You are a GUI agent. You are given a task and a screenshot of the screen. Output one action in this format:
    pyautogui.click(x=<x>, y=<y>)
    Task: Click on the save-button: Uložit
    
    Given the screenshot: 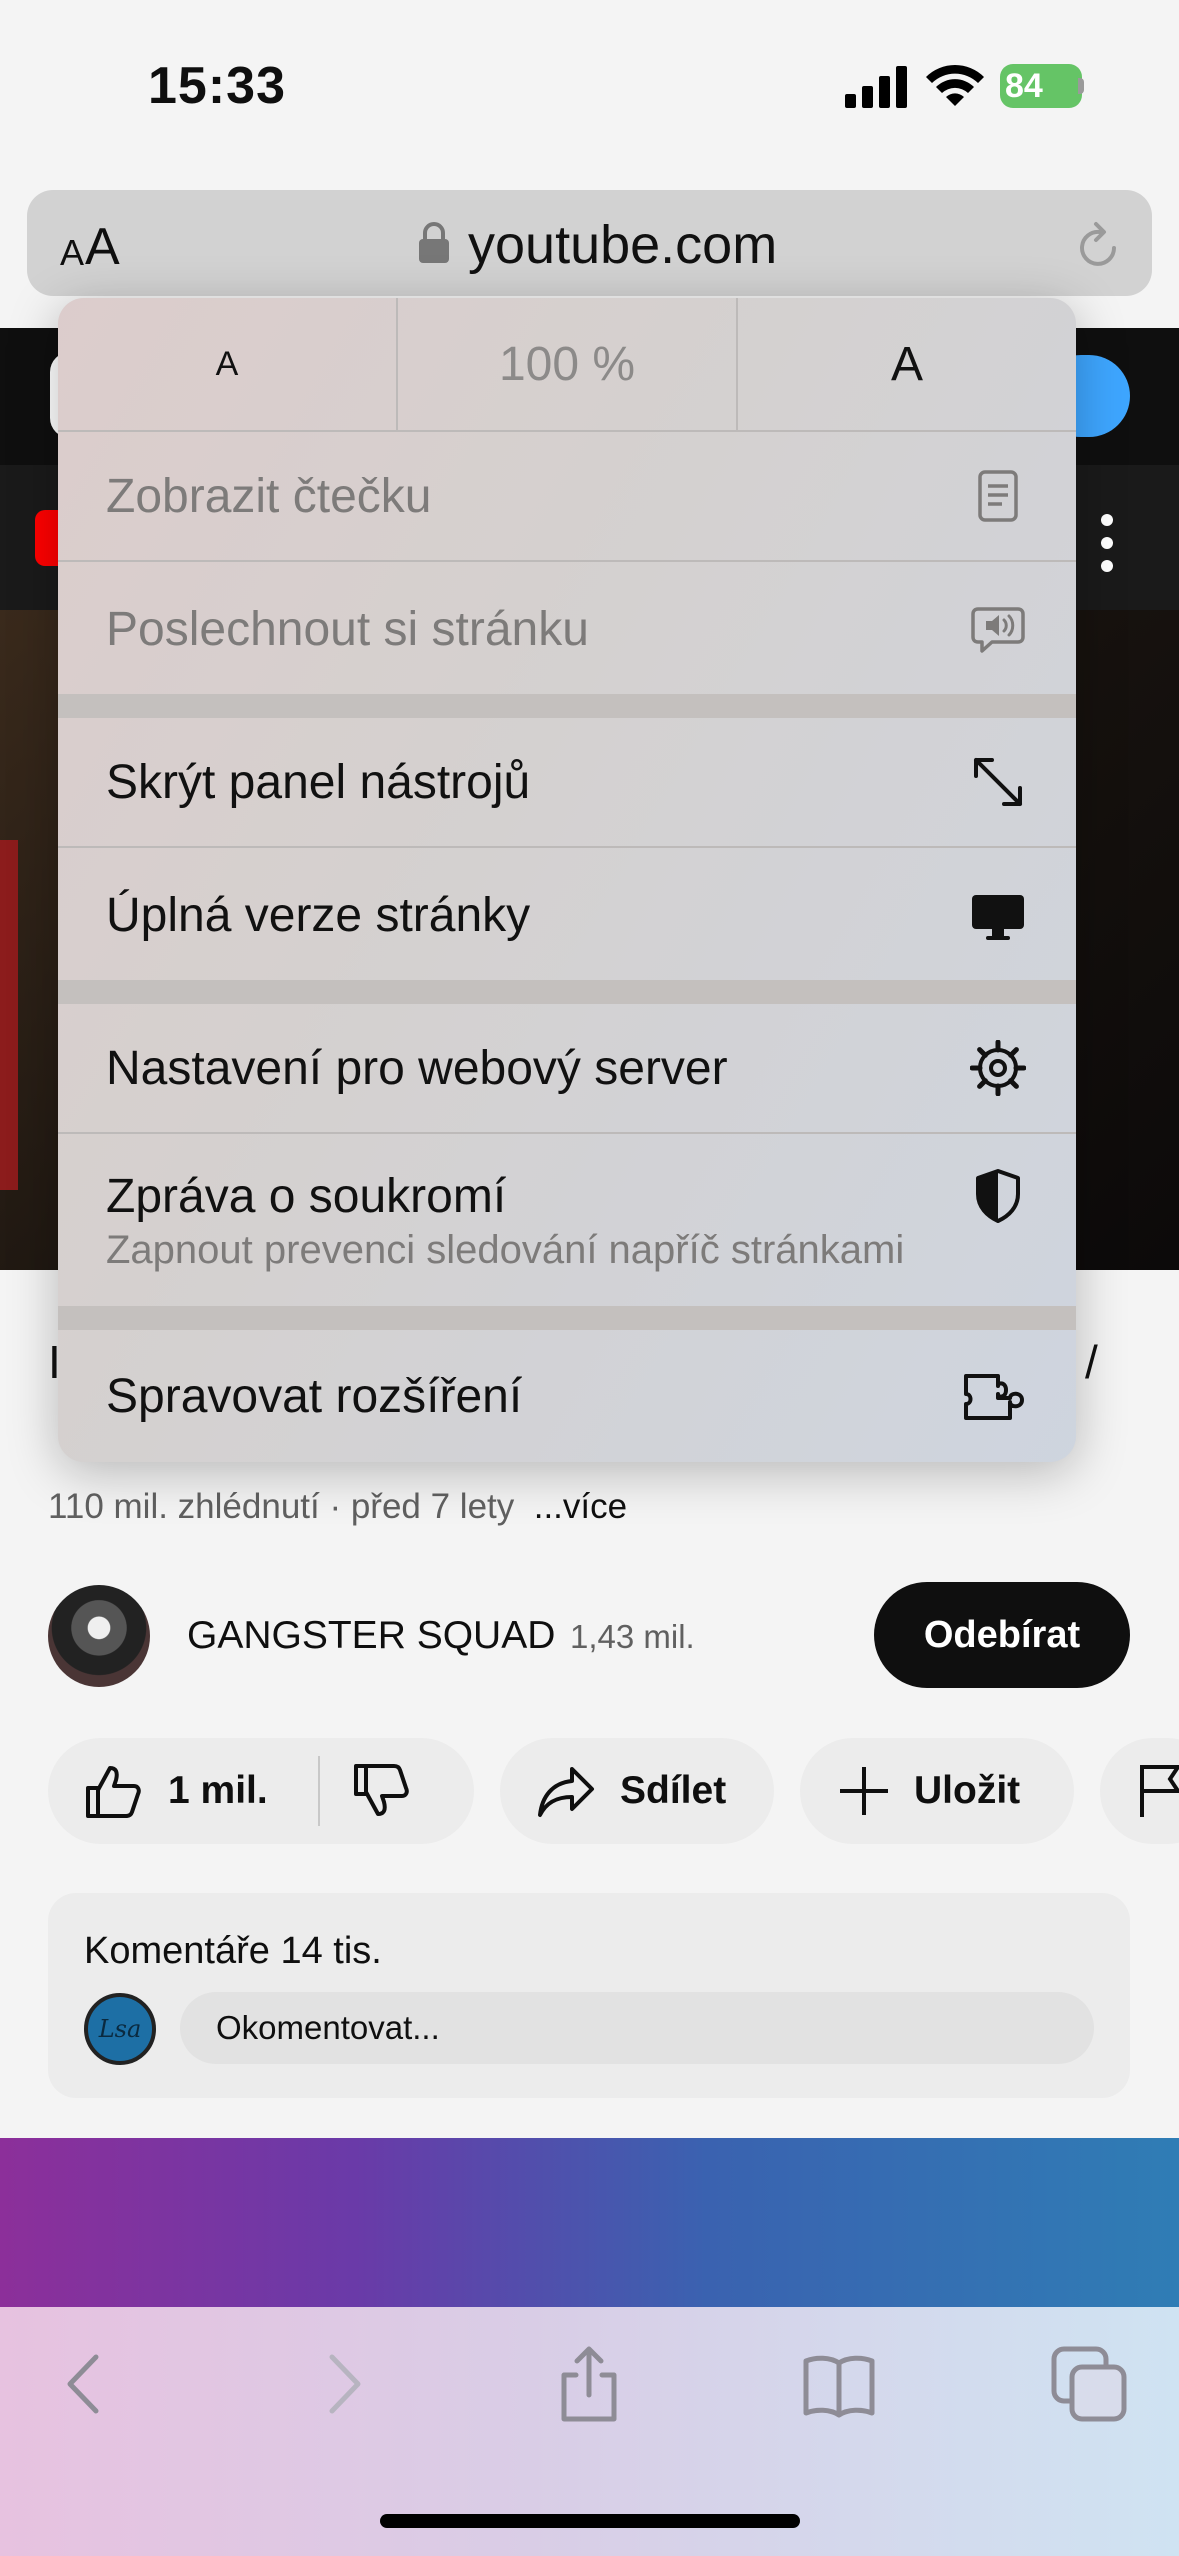 What is the action you would take?
    pyautogui.click(x=937, y=1791)
    